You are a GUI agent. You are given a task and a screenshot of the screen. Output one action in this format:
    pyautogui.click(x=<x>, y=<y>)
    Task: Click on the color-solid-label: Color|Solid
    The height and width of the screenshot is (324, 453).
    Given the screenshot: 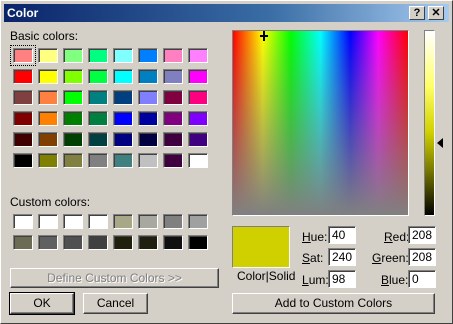 What is the action you would take?
    pyautogui.click(x=266, y=276)
    